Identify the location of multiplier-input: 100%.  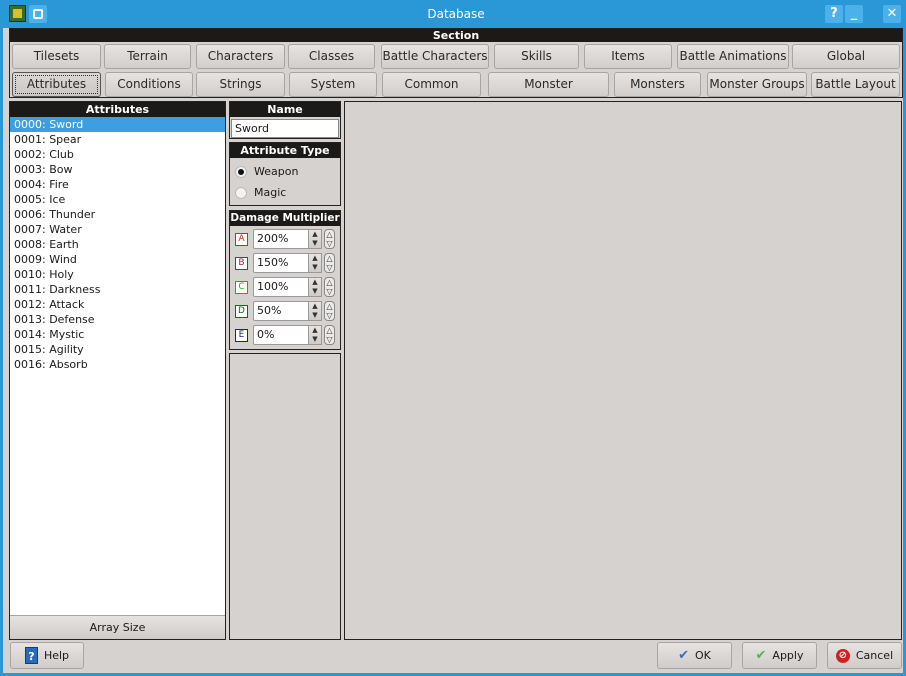
(281, 287).